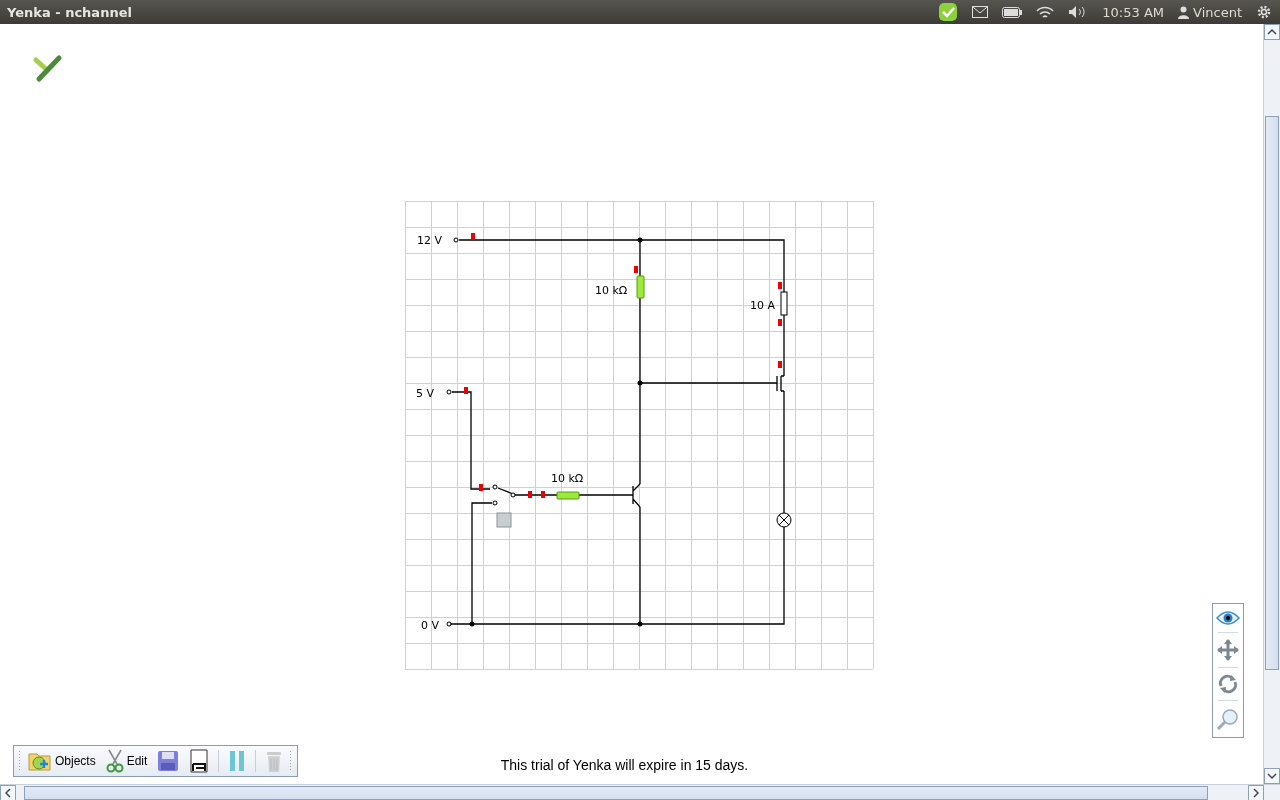  I want to click on scroll-up-button, so click(1272, 32).